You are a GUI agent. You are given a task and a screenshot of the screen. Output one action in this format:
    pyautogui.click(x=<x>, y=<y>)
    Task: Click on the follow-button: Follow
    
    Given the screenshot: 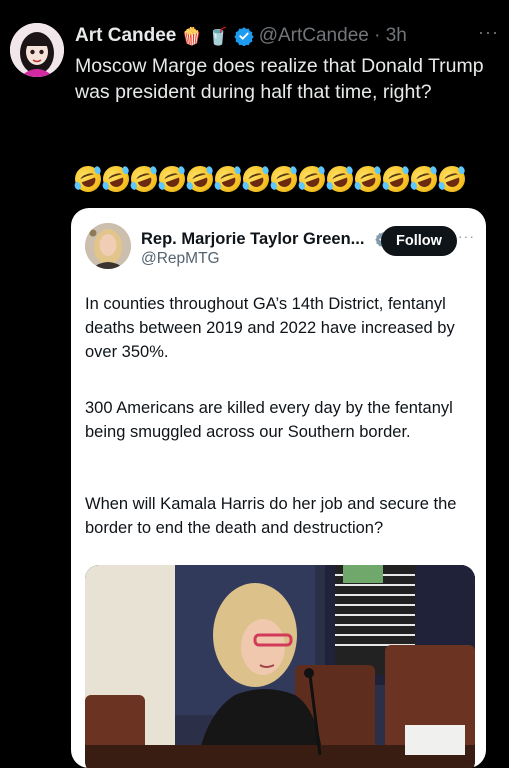 What is the action you would take?
    pyautogui.click(x=419, y=241)
    